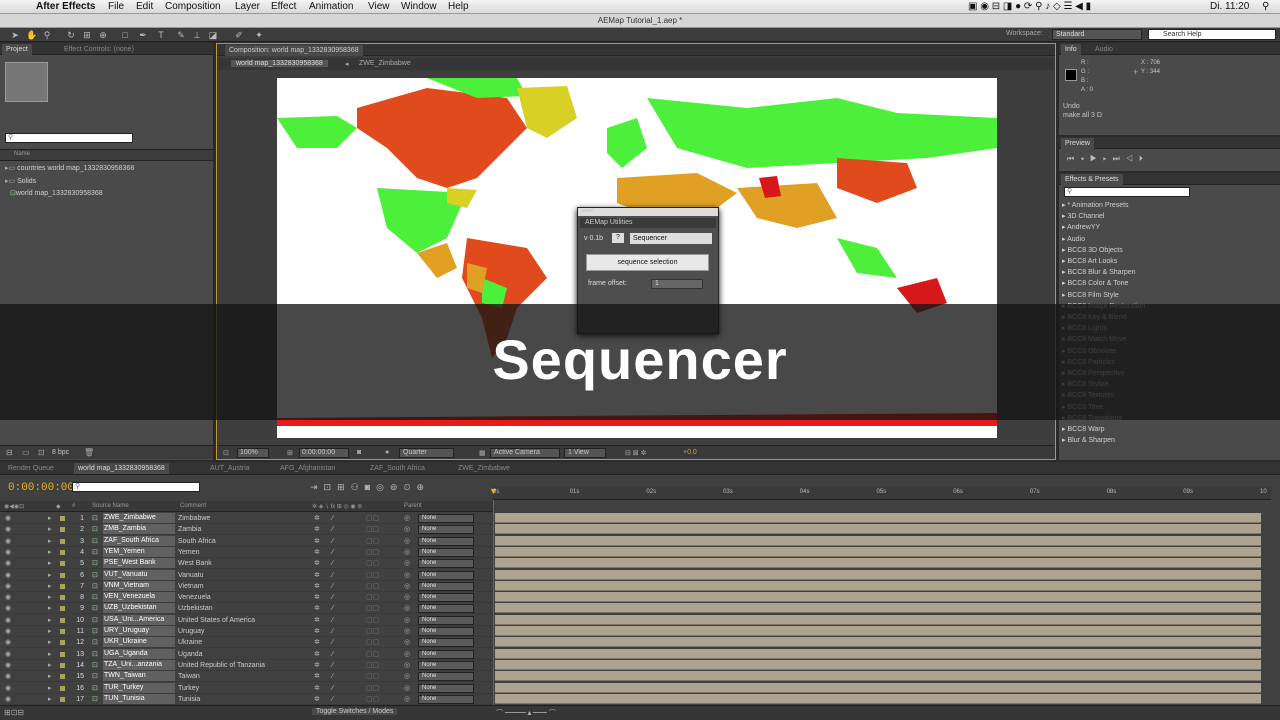  I want to click on effects-category: ▸ BCC8 Warp, so click(1163, 429).